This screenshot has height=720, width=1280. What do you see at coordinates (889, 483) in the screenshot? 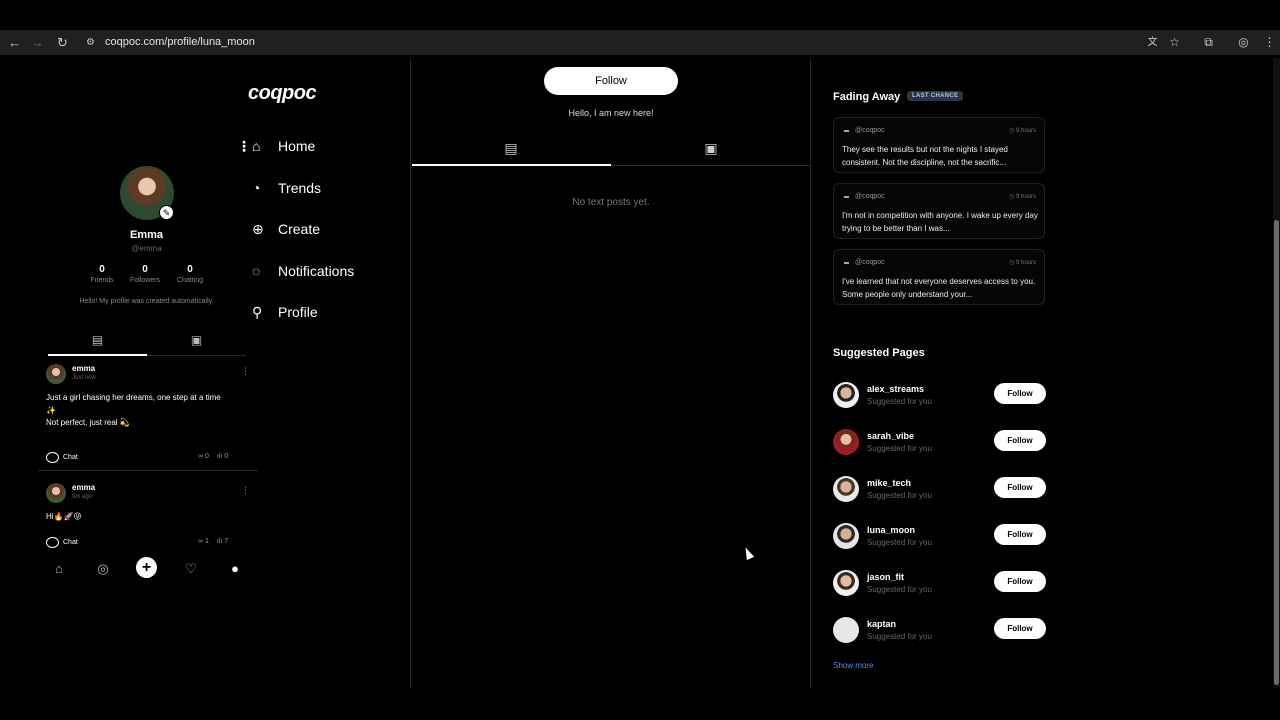
I see `page-name: mike_tech` at bounding box center [889, 483].